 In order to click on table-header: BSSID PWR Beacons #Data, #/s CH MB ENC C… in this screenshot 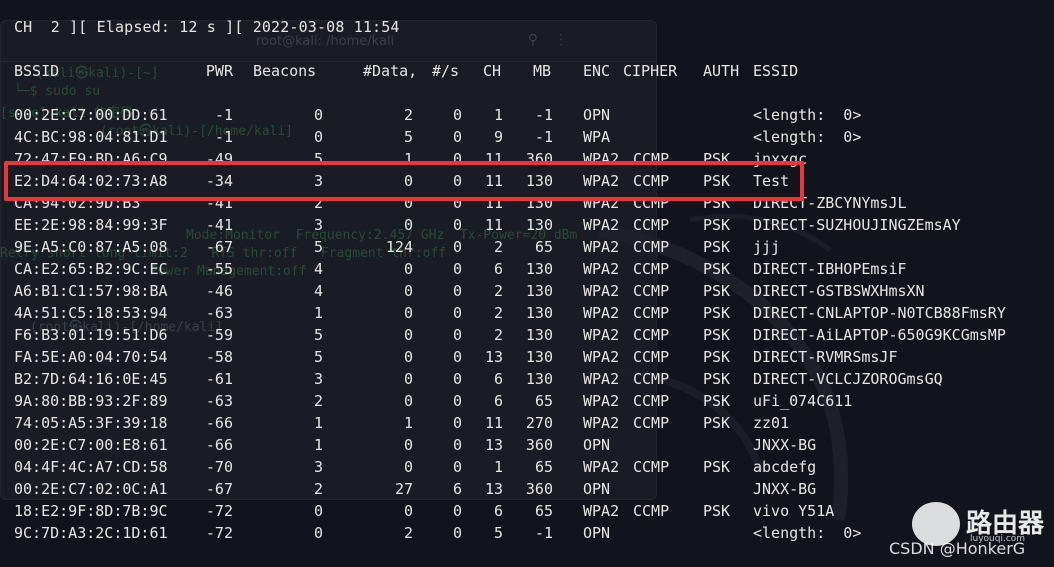, I will do `click(527, 73)`.